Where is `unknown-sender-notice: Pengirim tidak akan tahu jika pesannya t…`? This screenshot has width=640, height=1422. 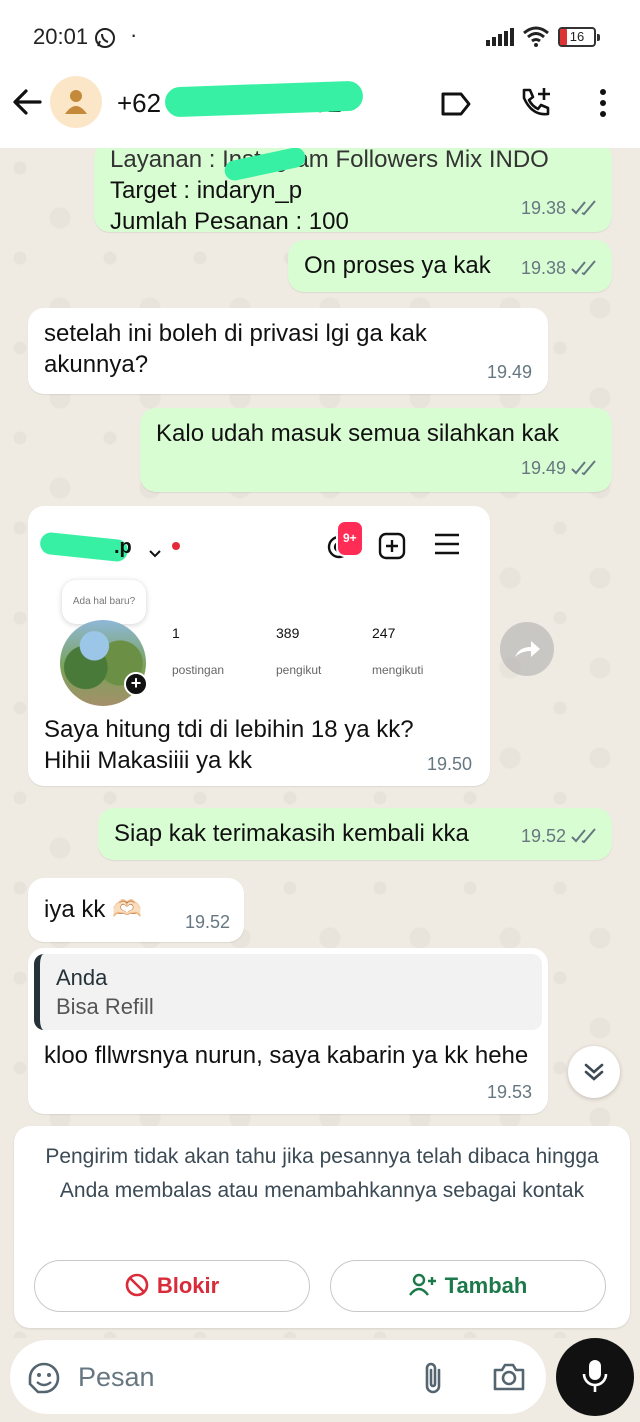 unknown-sender-notice: Pengirim tidak akan tahu jika pesannya t… is located at coordinates (322, 1227).